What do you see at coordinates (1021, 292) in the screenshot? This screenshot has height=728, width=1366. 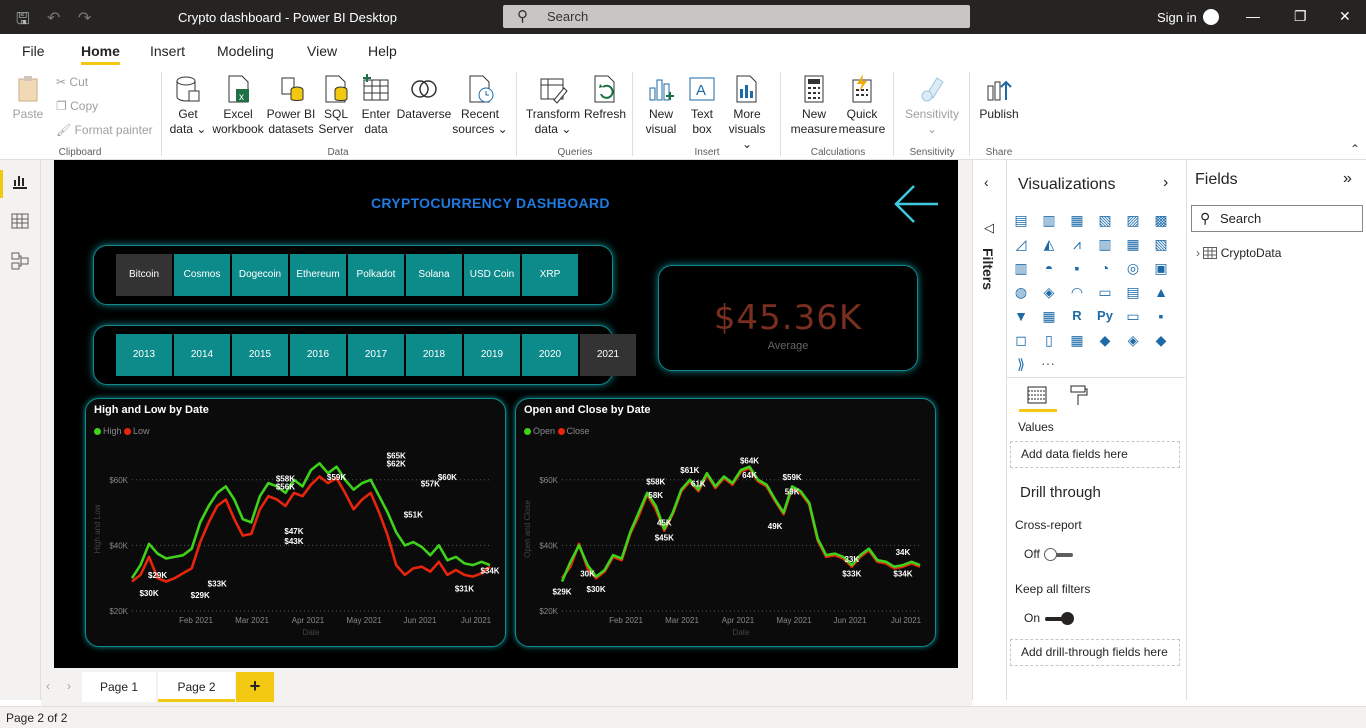 I see `visual-type-icon-18: ◍` at bounding box center [1021, 292].